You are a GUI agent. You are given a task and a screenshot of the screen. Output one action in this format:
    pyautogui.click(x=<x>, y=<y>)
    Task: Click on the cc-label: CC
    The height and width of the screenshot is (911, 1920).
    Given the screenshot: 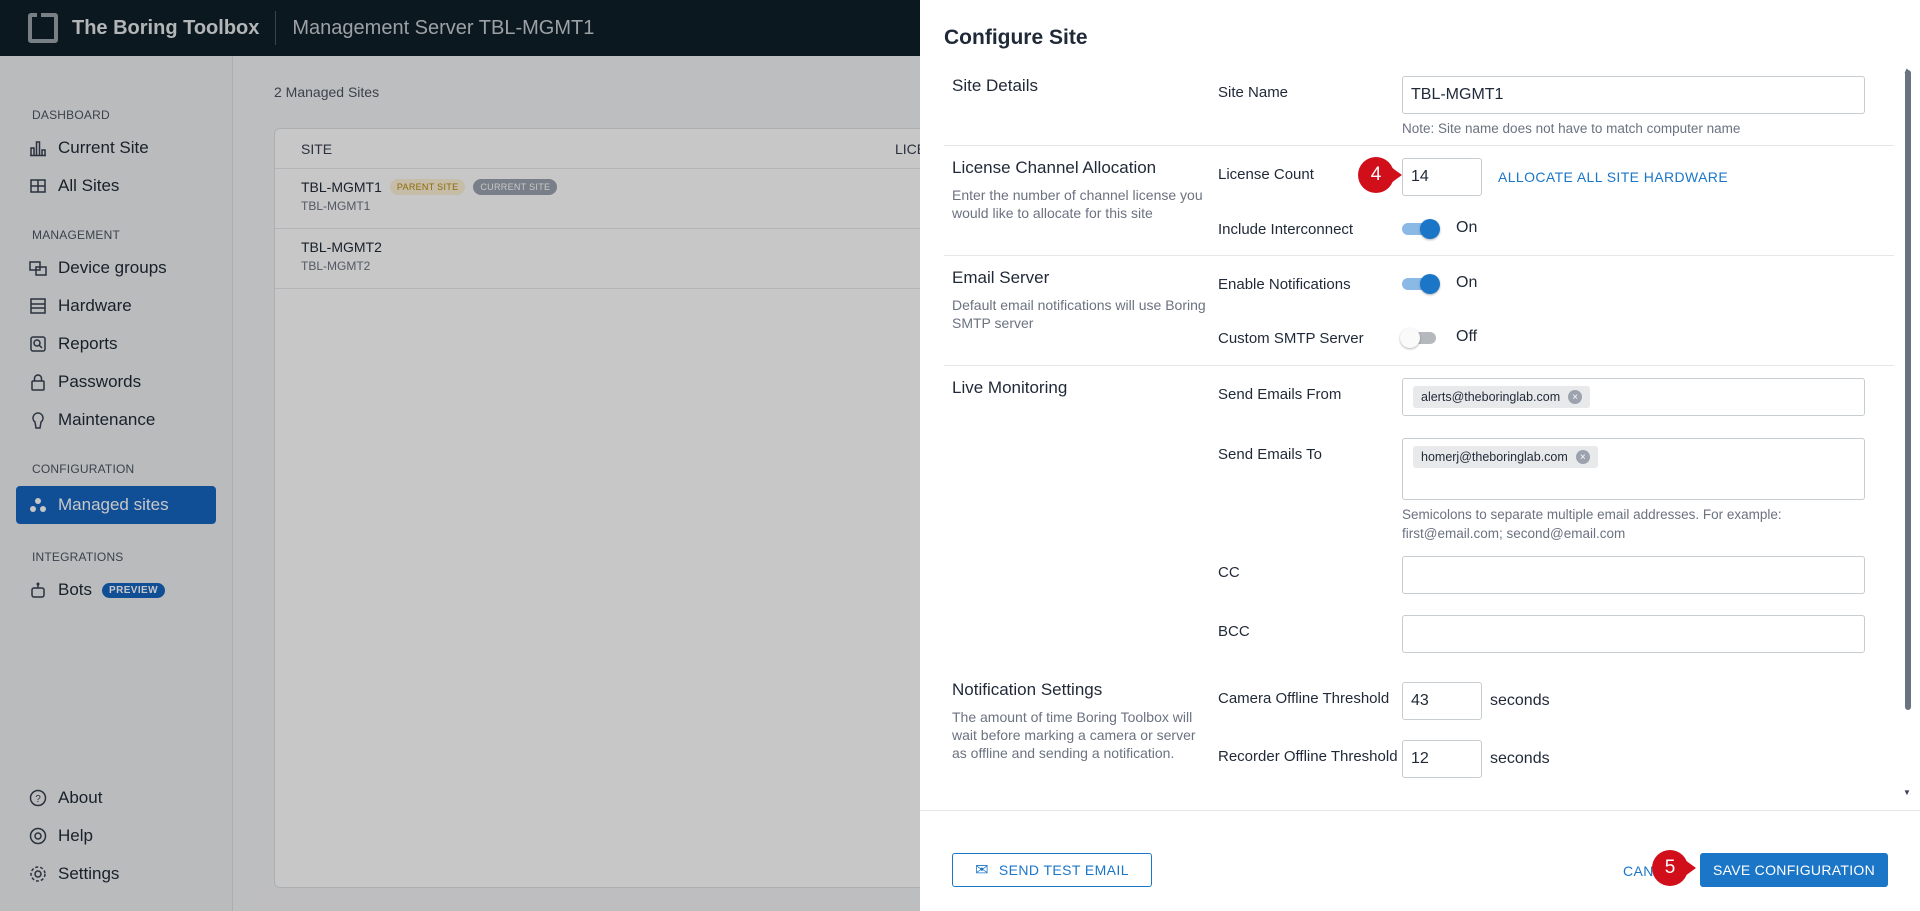 What is the action you would take?
    pyautogui.click(x=1229, y=572)
    